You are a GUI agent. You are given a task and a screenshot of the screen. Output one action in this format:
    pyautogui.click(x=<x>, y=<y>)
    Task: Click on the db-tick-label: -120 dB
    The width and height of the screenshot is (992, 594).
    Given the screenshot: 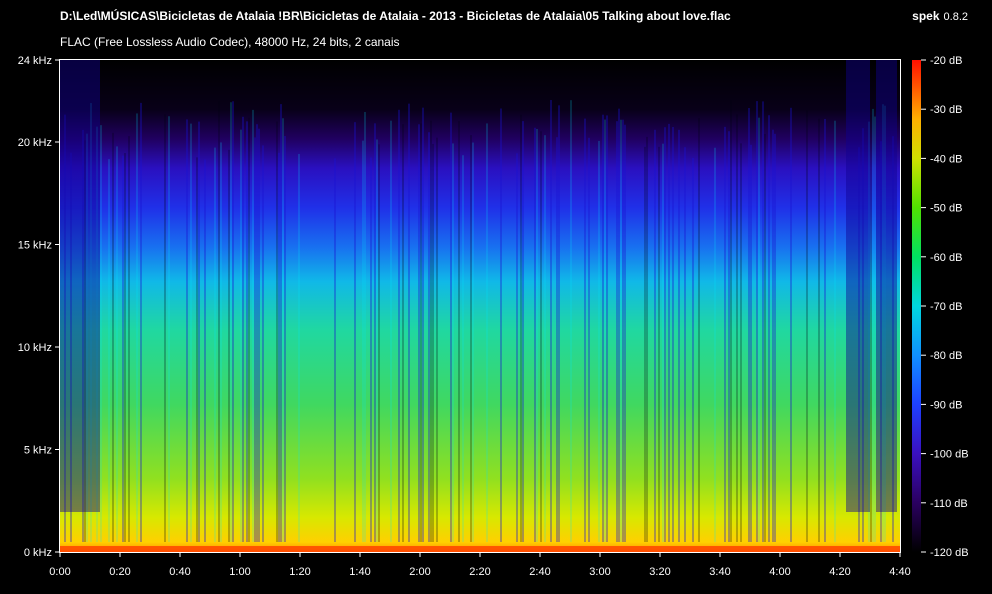 What is the action you would take?
    pyautogui.click(x=949, y=553)
    